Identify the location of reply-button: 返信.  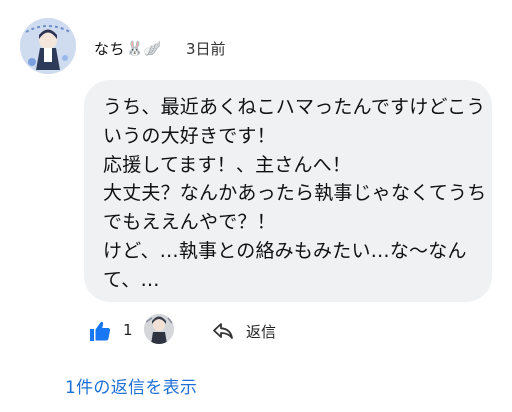
(261, 331).